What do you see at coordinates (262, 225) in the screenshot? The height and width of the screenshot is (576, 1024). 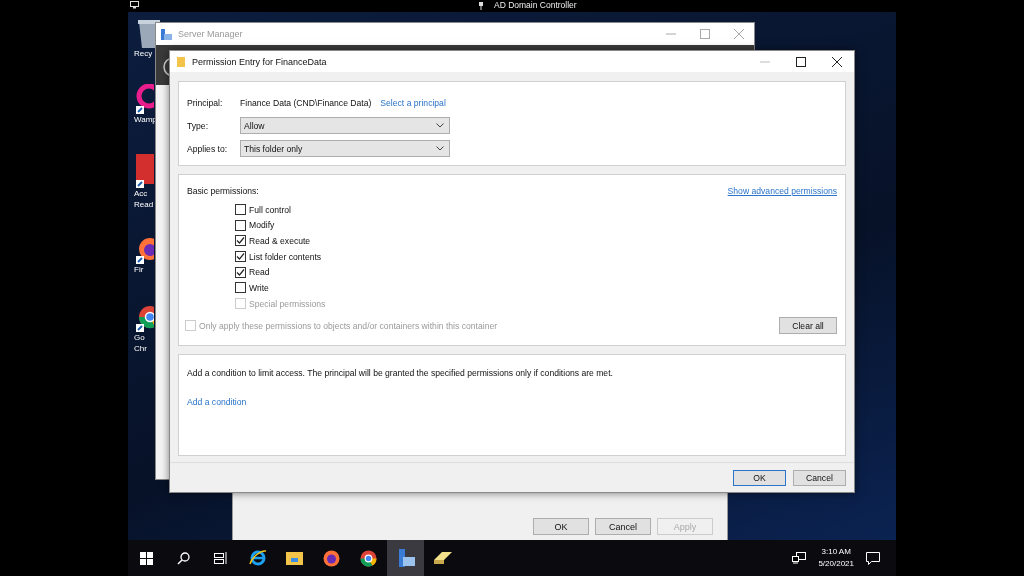 I see `checkbox-label: Modify` at bounding box center [262, 225].